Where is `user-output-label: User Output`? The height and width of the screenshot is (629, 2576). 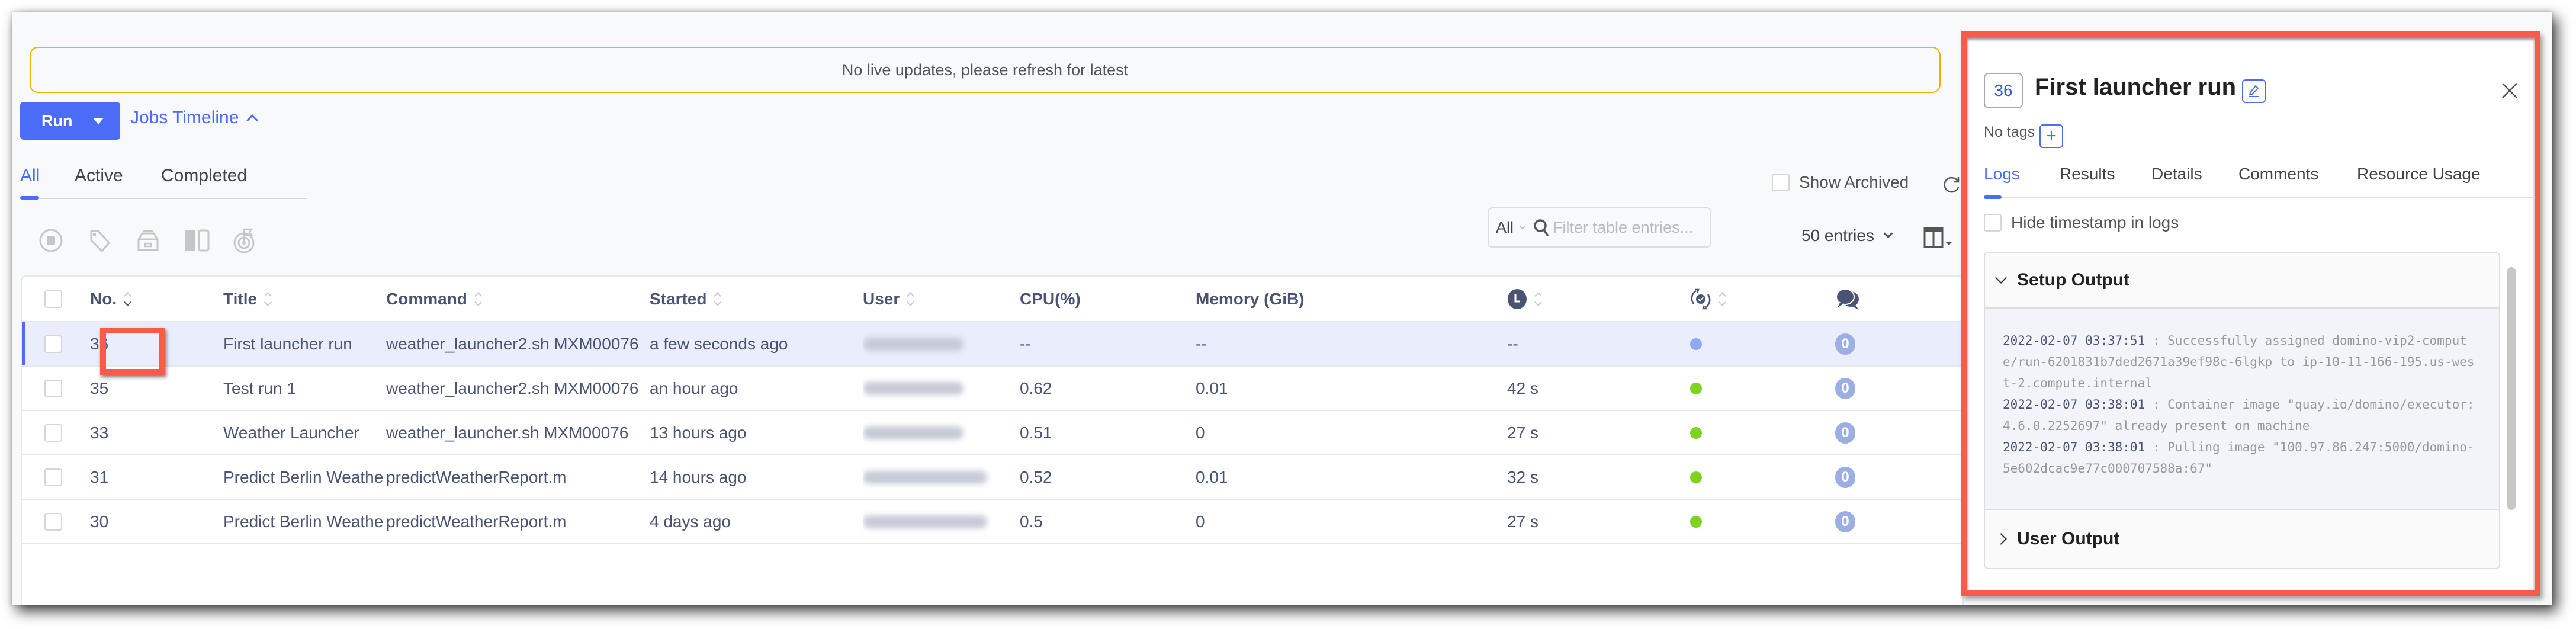
user-output-label: User Output is located at coordinates (2068, 538).